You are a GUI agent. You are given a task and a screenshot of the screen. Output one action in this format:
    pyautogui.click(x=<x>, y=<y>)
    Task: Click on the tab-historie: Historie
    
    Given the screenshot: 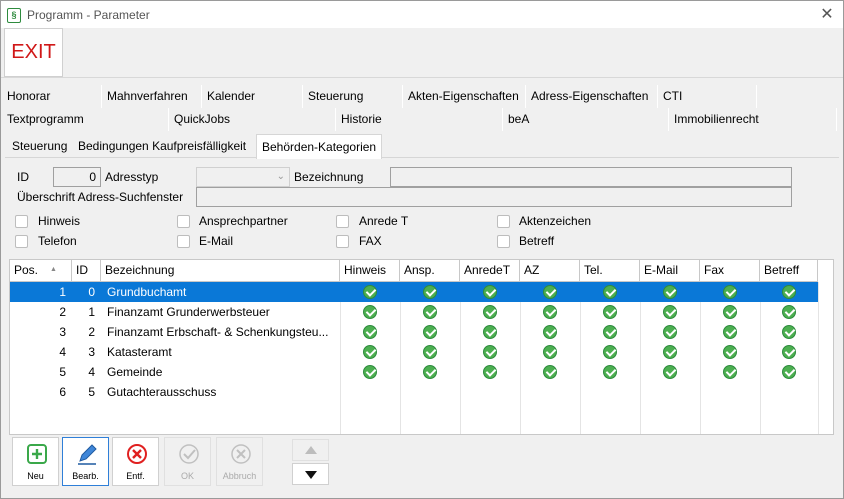 What is the action you would take?
    pyautogui.click(x=419, y=119)
    